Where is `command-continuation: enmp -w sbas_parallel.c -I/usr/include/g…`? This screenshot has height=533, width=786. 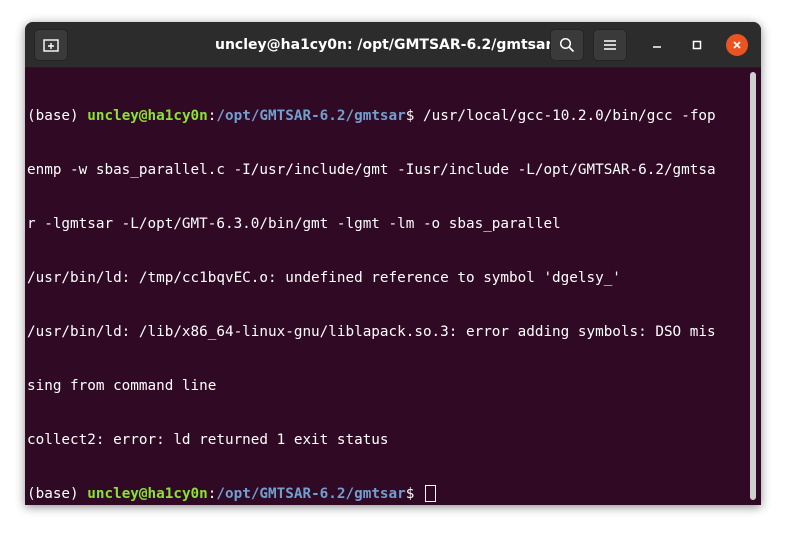 command-continuation: enmp -w sbas_parallel.c -I/usr/include/g… is located at coordinates (371, 170).